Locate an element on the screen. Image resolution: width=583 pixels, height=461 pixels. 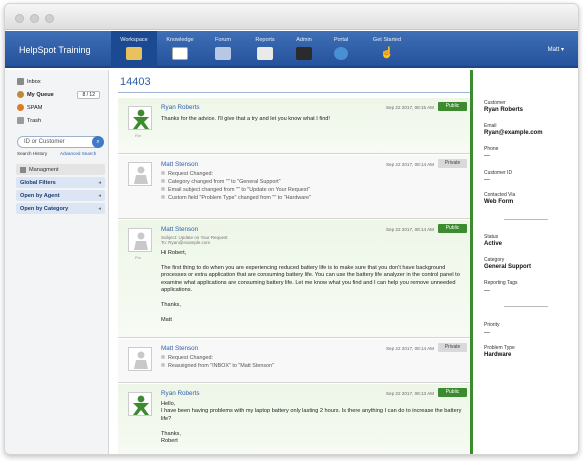
sidebar-section-open-by-agent: Open by Agent ◂ is located at coordinates (60, 195).